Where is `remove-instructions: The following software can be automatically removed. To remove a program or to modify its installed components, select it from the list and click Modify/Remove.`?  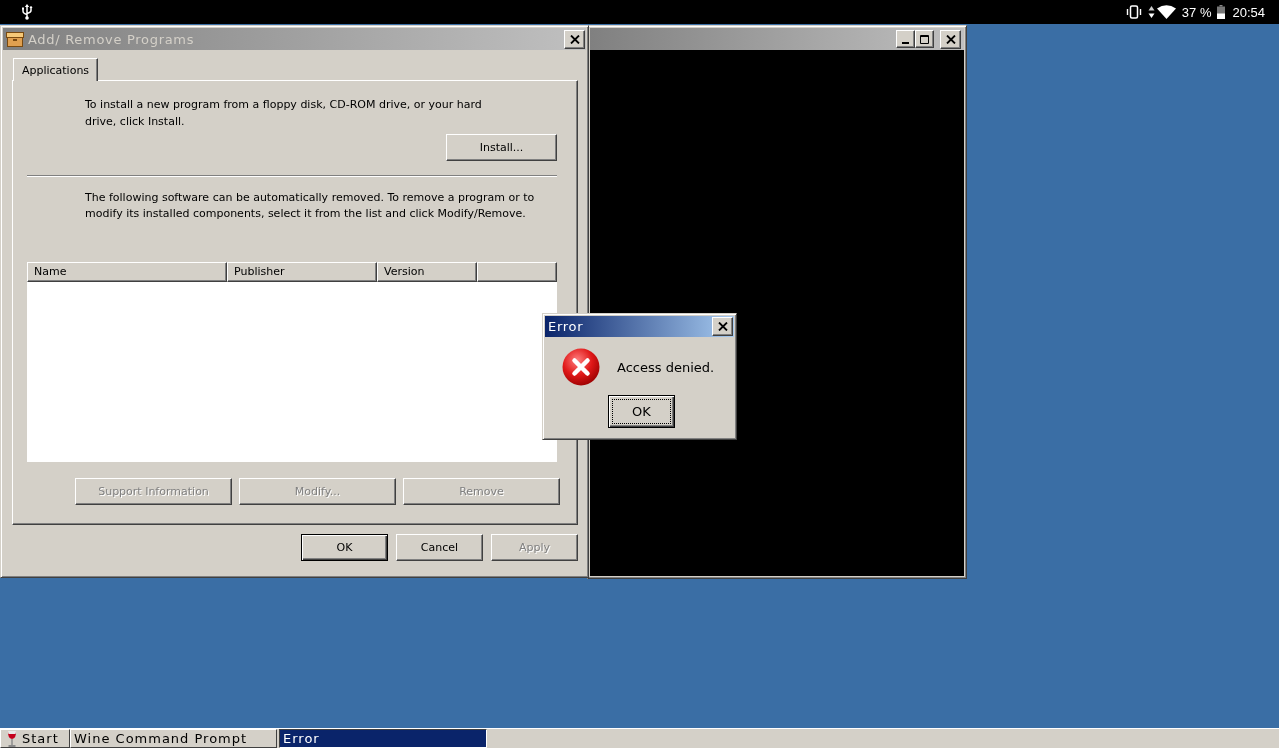 remove-instructions: The following software can be automatically removed. To remove a program or to modify its installed components, select it from the list and click Modify/Remove. is located at coordinates (310, 206).